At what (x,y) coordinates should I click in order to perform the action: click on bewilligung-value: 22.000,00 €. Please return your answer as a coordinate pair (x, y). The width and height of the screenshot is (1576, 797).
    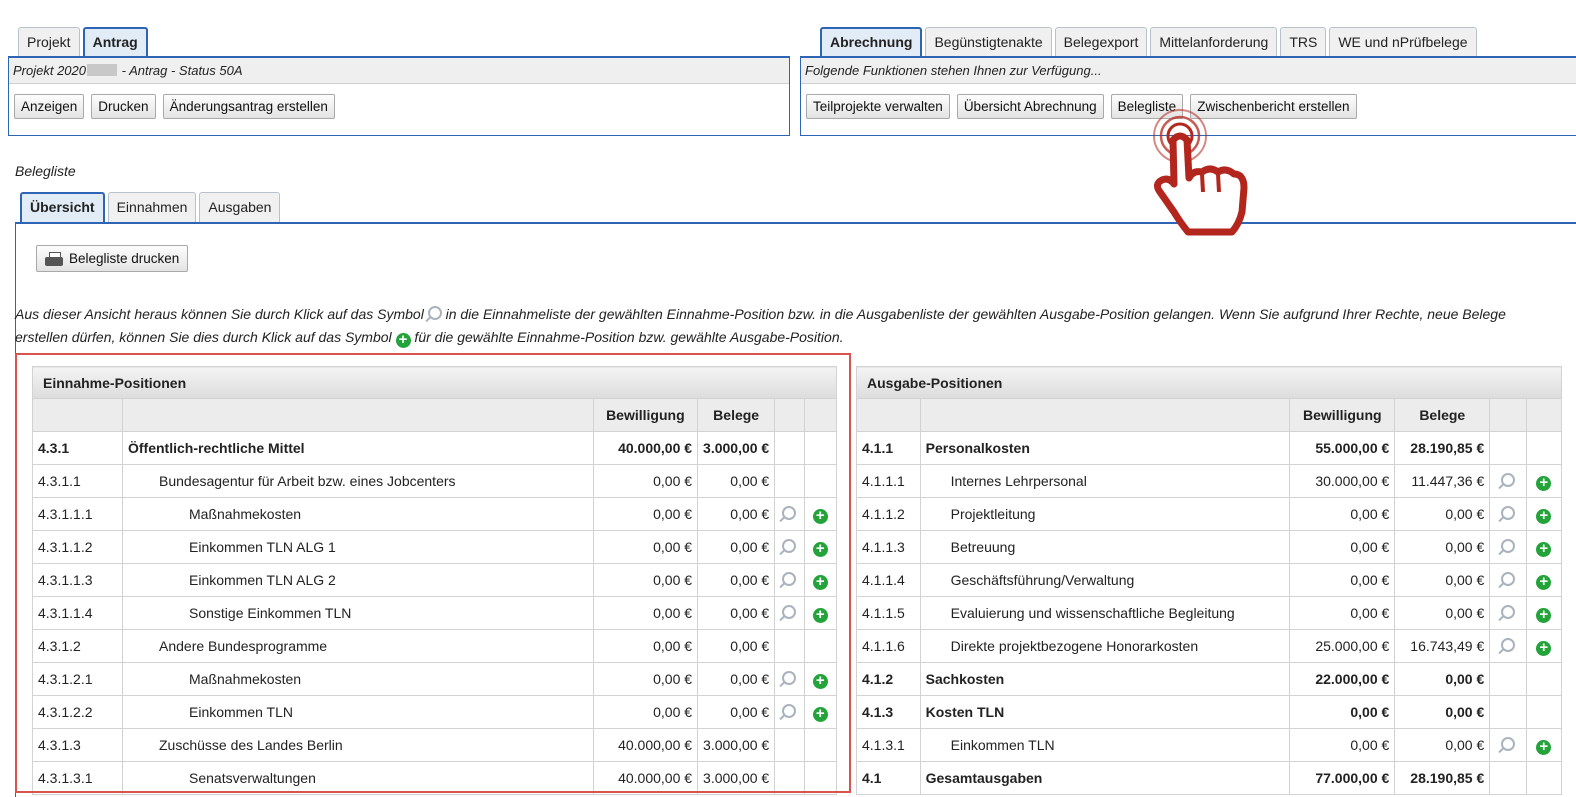
    Looking at the image, I should click on (1342, 679).